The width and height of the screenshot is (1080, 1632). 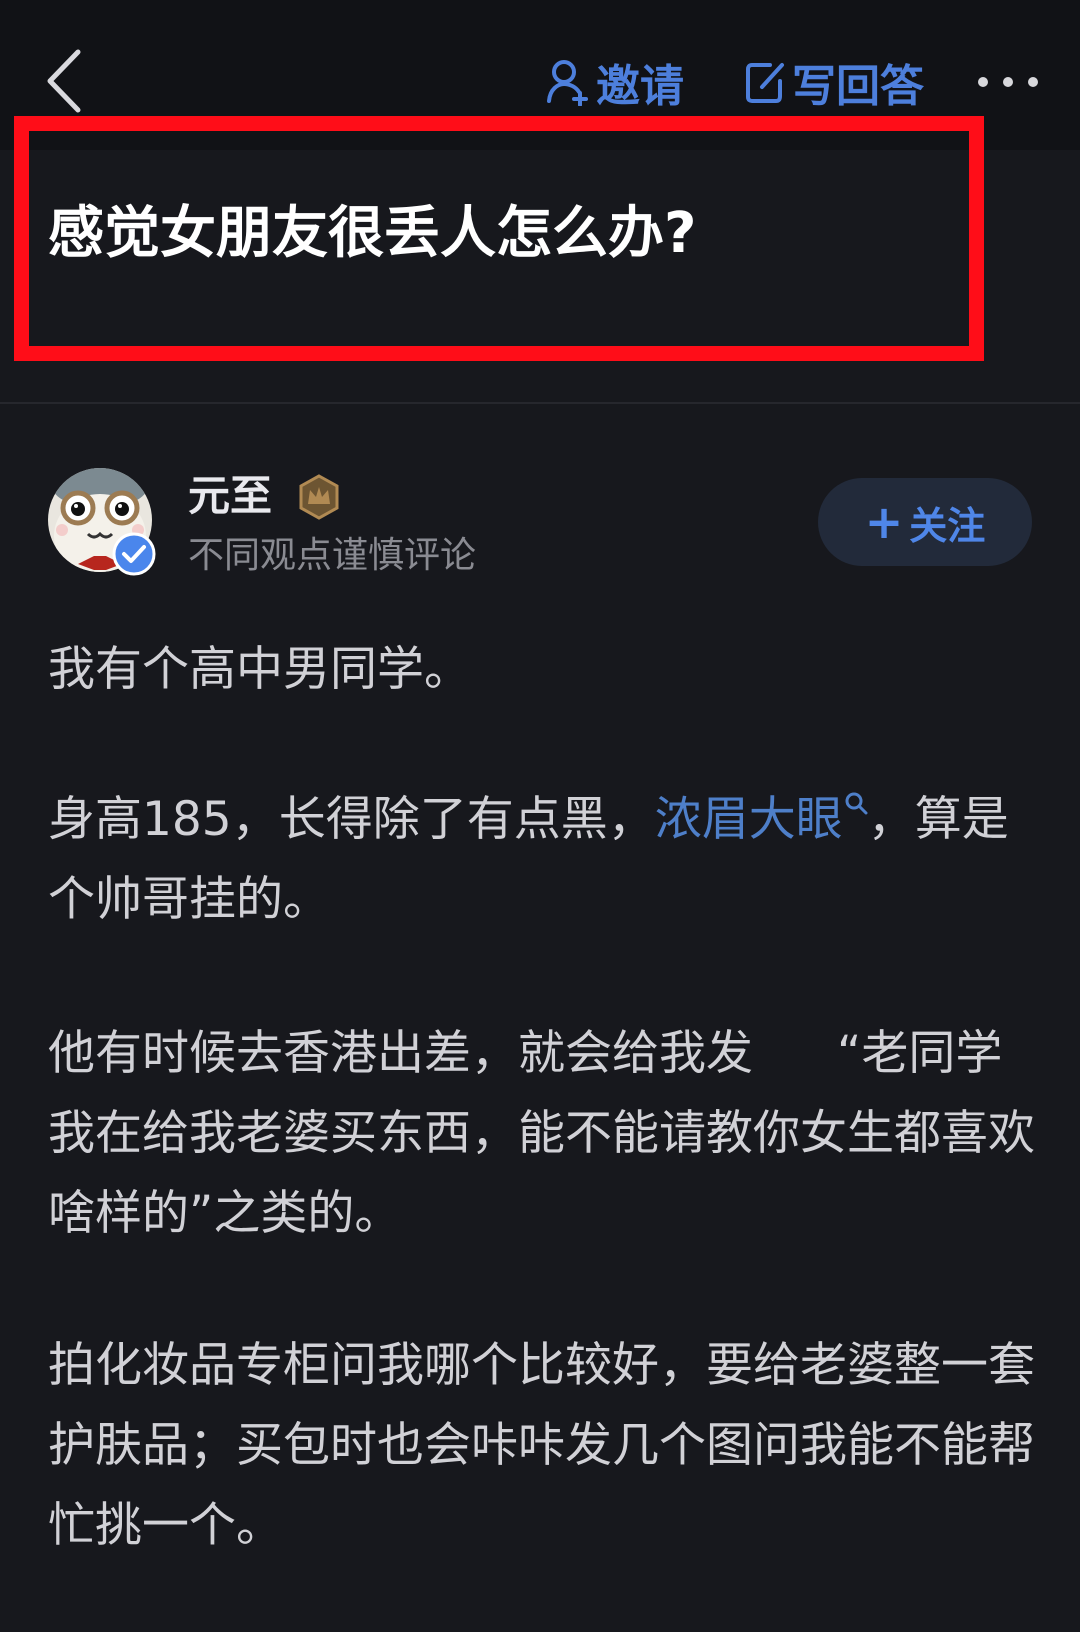 I want to click on search-icon, so click(x=856, y=803).